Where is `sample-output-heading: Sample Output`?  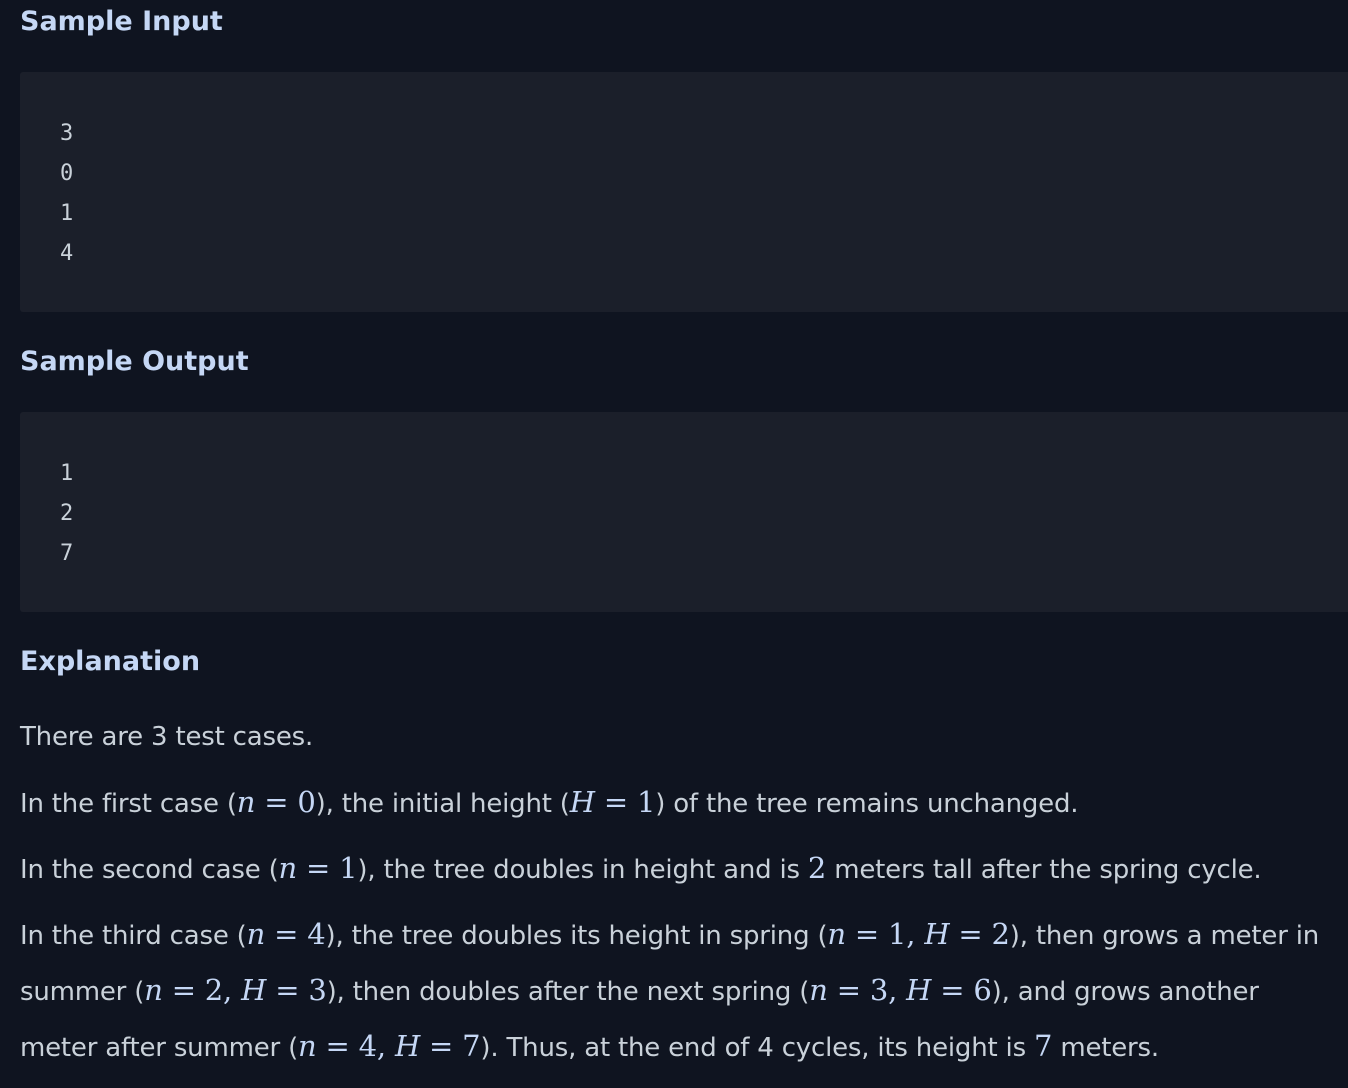 sample-output-heading: Sample Output is located at coordinates (134, 361).